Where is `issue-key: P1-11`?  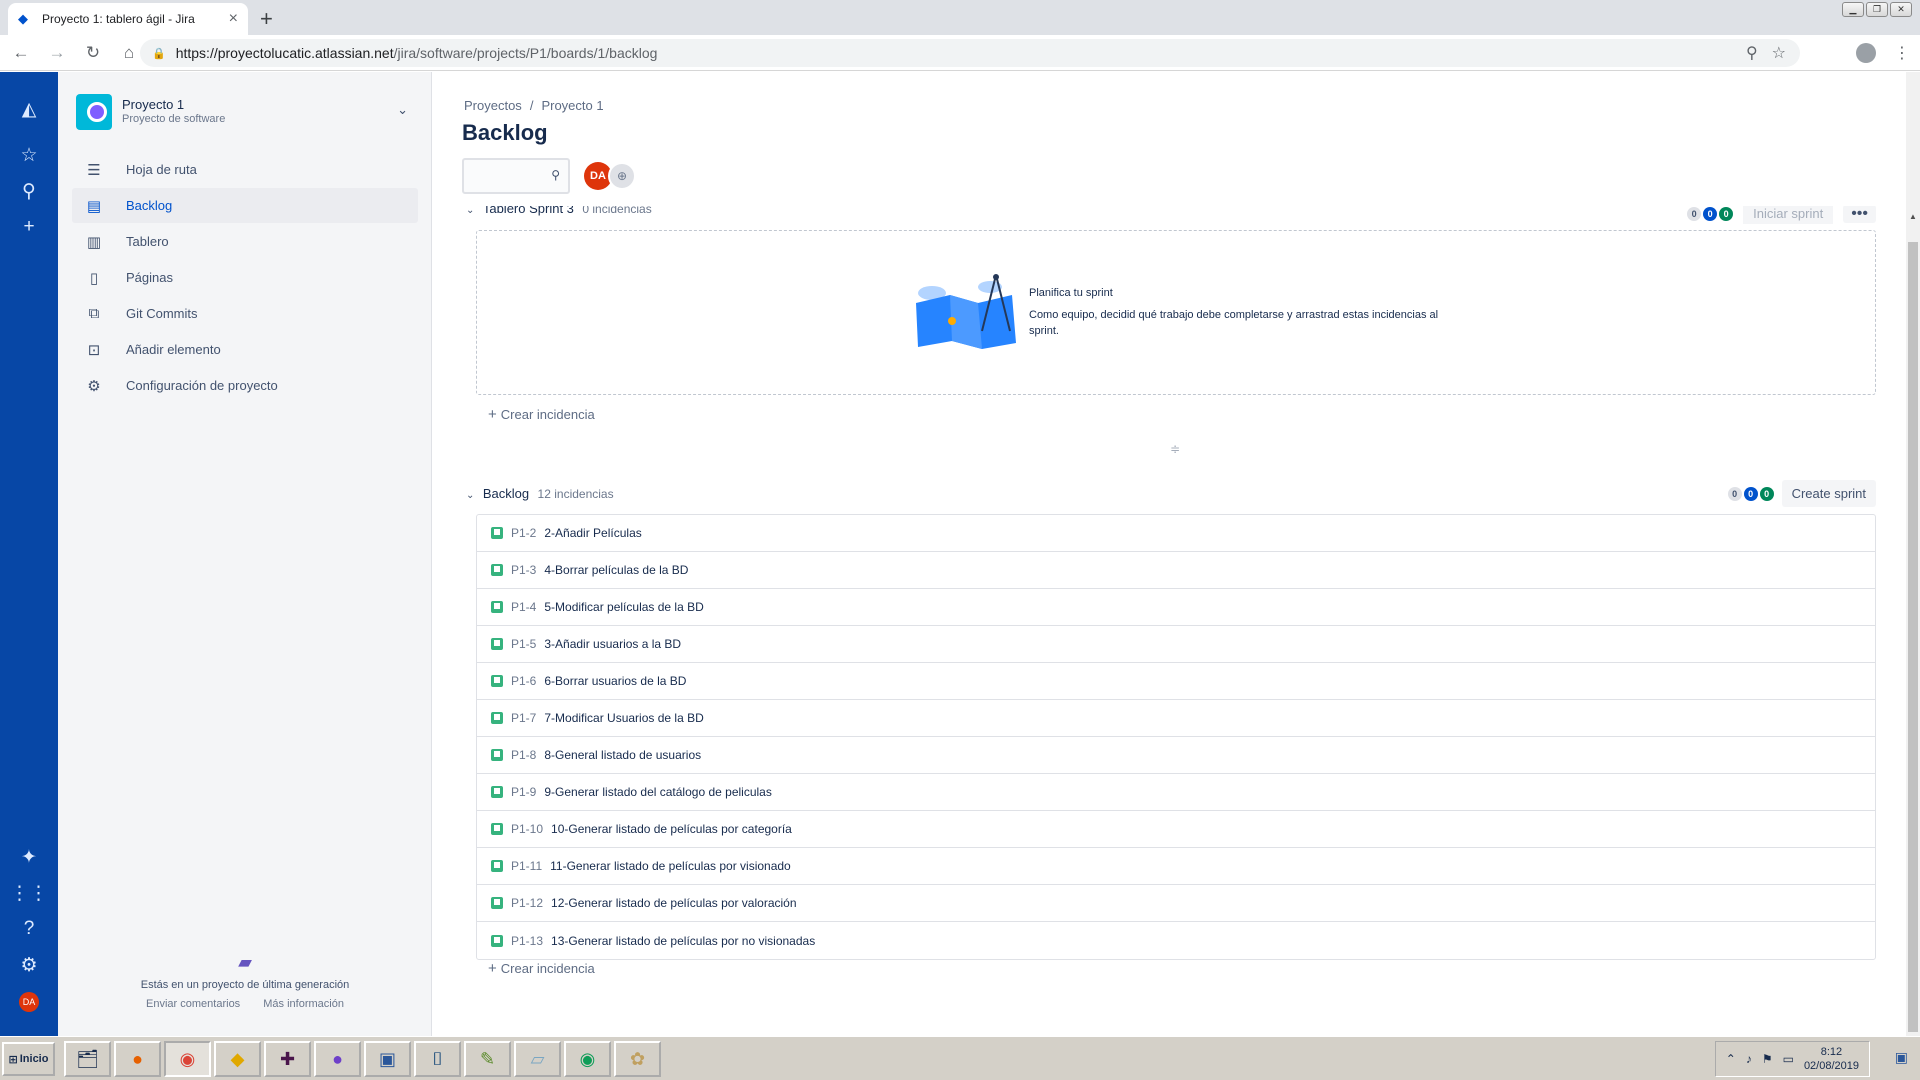 issue-key: P1-11 is located at coordinates (526, 866).